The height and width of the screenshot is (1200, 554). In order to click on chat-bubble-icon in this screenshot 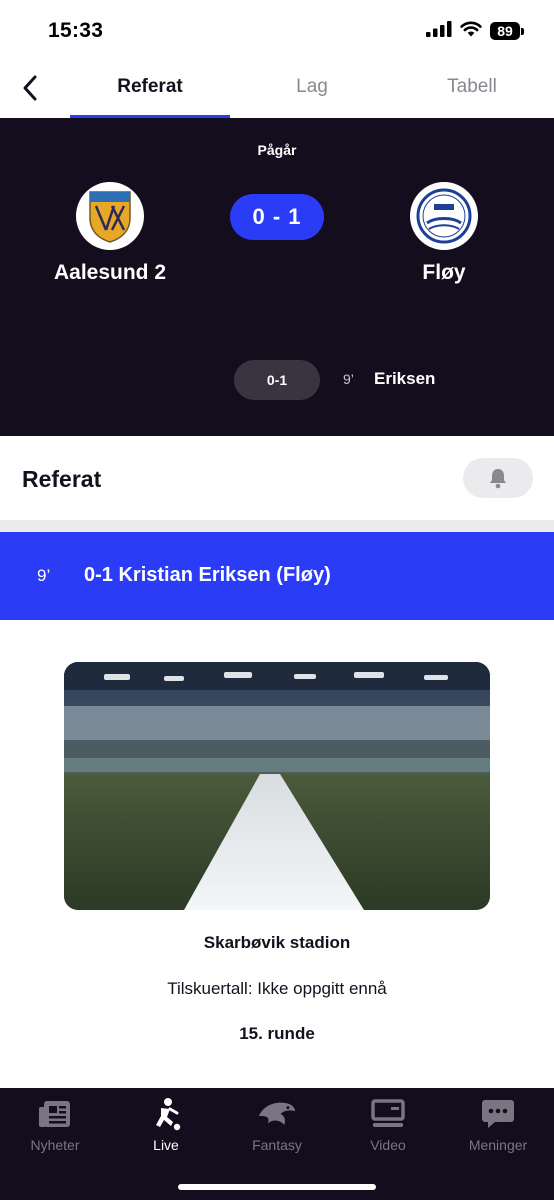, I will do `click(498, 1114)`.